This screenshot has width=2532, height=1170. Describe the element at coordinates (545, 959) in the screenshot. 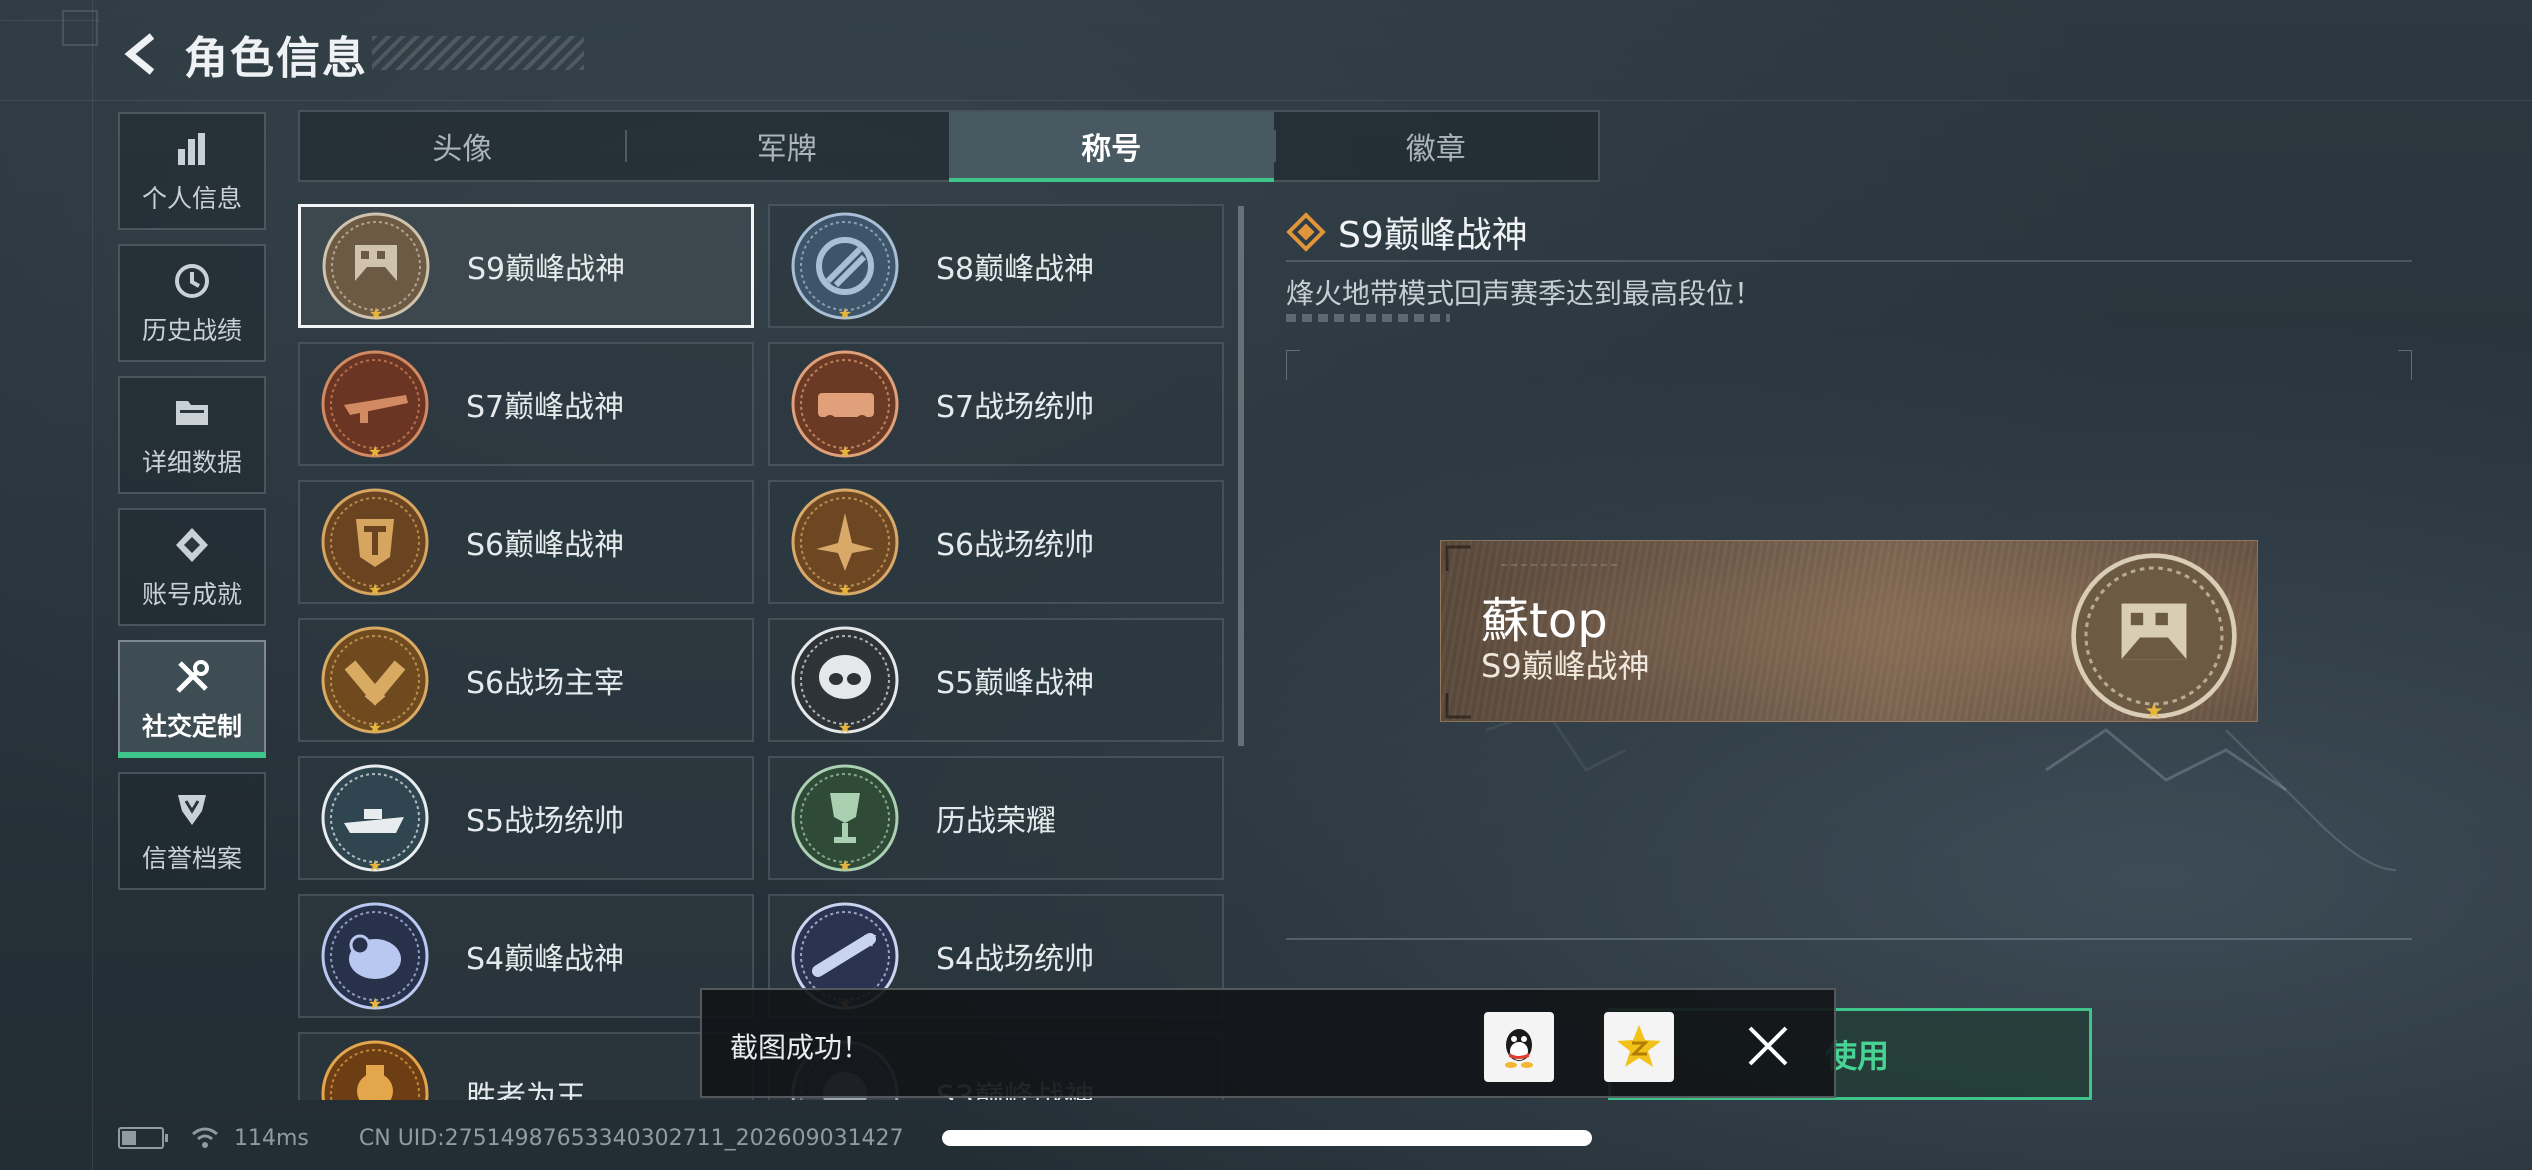

I see `title-name: S4巅峰战神` at that location.